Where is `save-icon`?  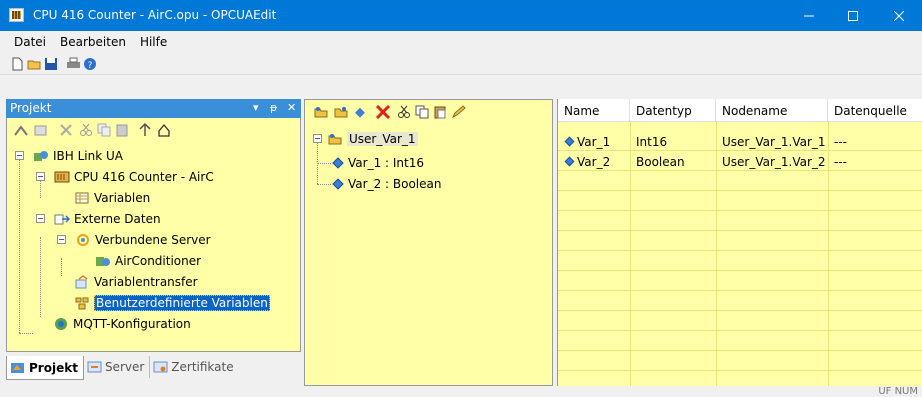 save-icon is located at coordinates (51, 64).